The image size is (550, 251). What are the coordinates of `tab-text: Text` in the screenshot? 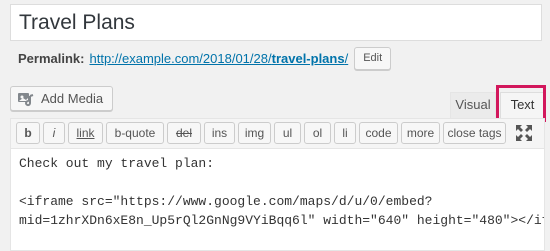 It's located at (522, 105).